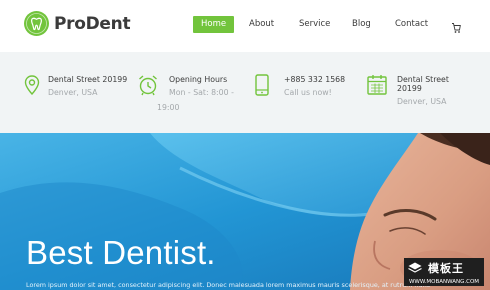 This screenshot has height=290, width=490. Describe the element at coordinates (214, 24) in the screenshot. I see `nav-home: Home` at that location.